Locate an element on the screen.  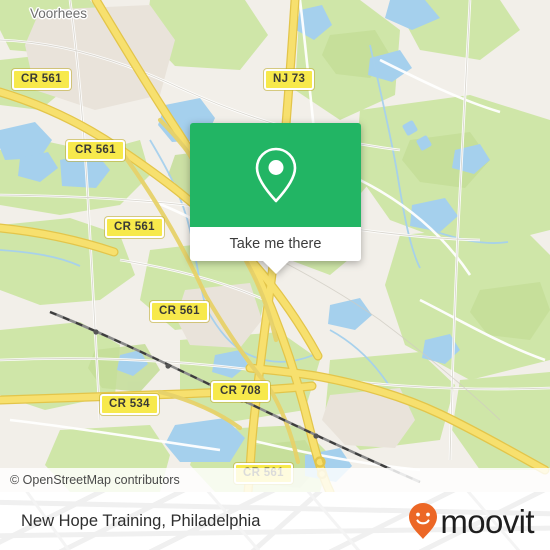
osm-attribution: © OpenStreetMap contributors is located at coordinates (275, 480).